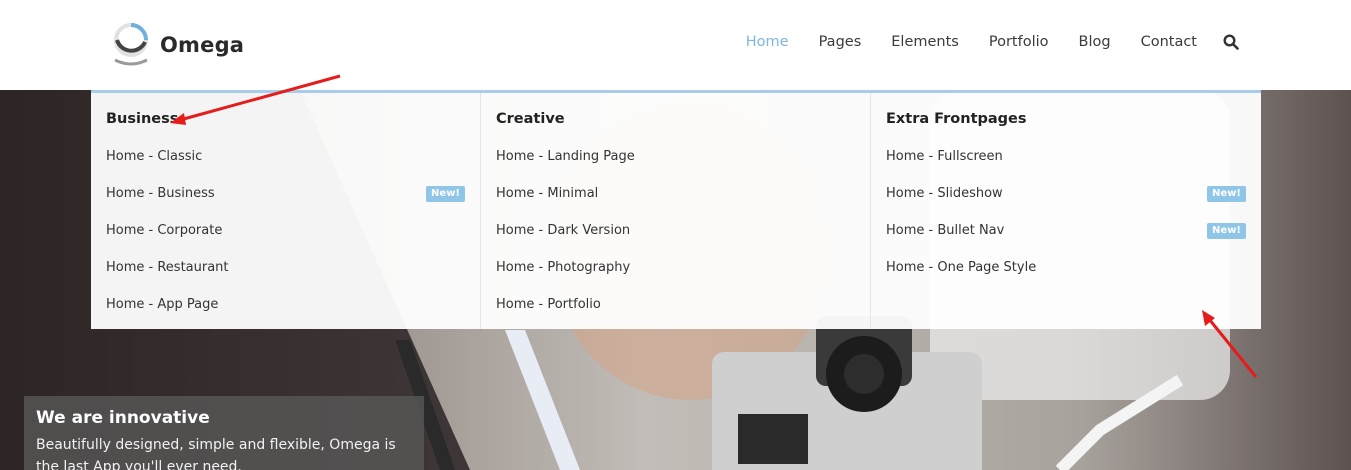  What do you see at coordinates (285, 193) in the screenshot?
I see `menu-link-home-business: Home - Business New!` at bounding box center [285, 193].